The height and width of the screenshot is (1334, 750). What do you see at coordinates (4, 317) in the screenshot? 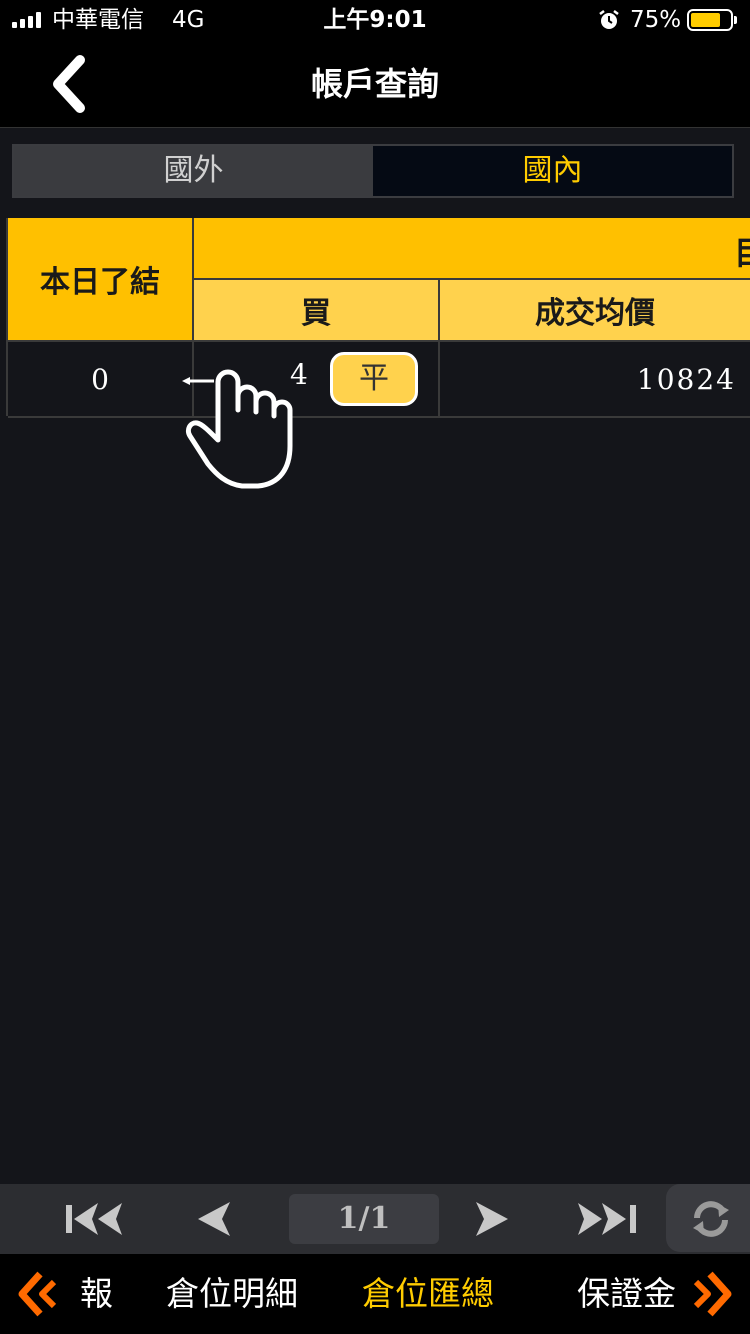
I see `table-left-edge` at bounding box center [4, 317].